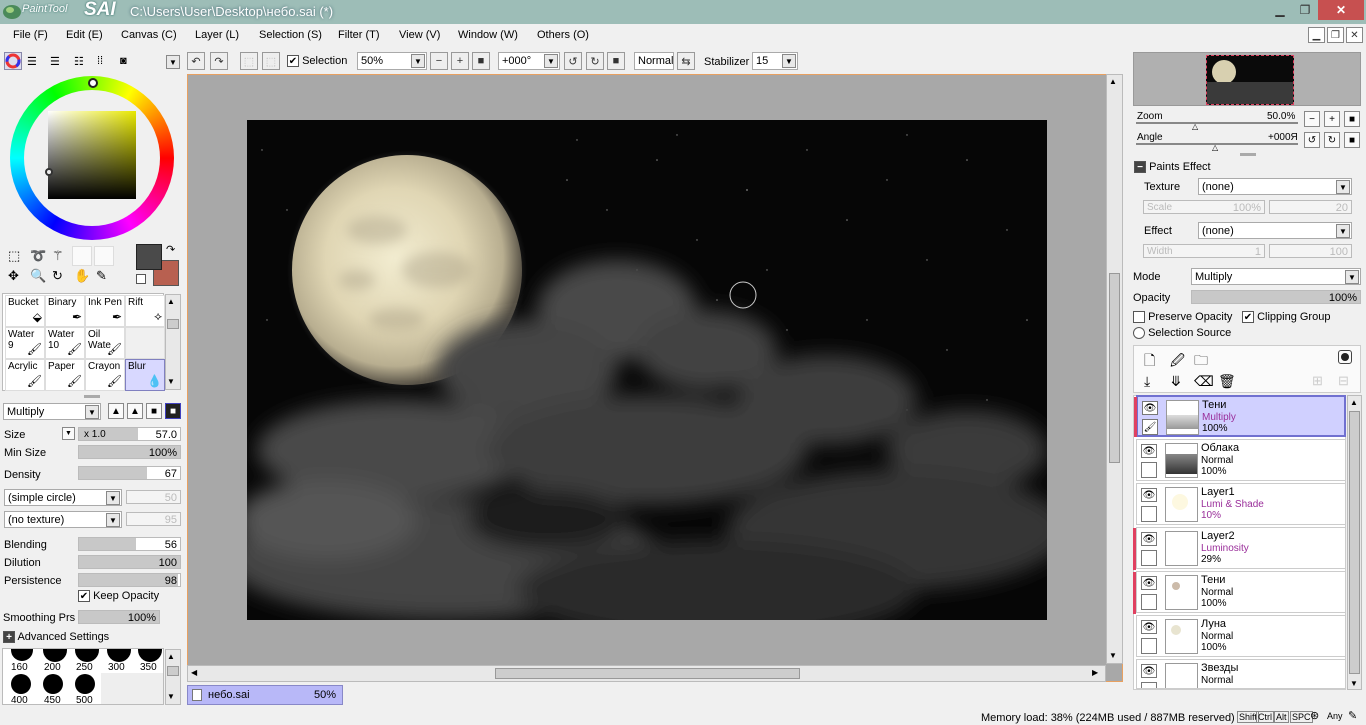 The width and height of the screenshot is (1366, 725). I want to click on keep-opacity-checkbox: ✔, so click(84, 596).